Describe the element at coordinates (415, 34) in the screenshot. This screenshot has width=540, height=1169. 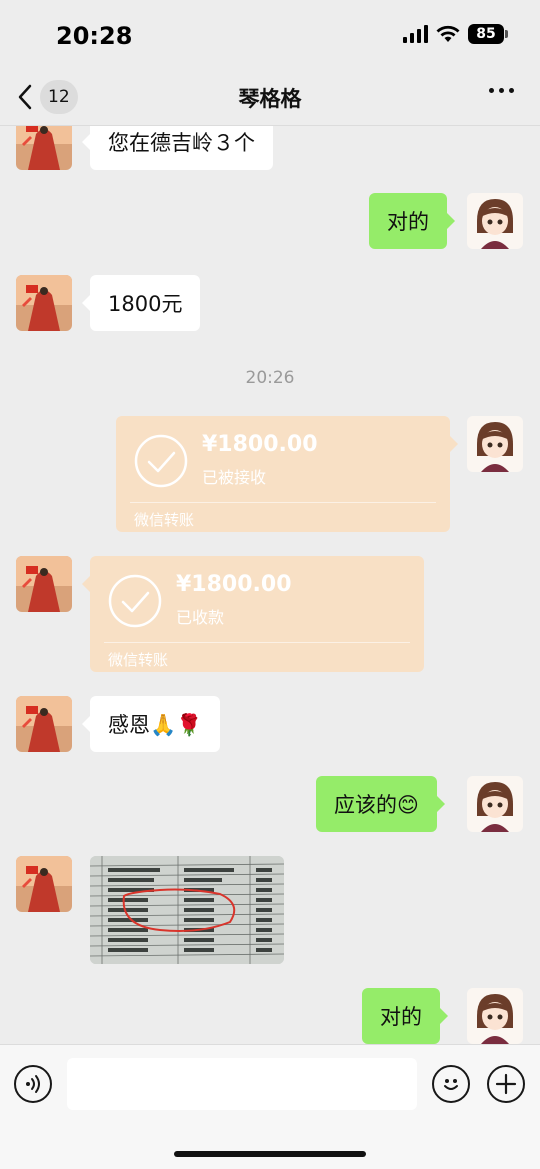
I see `cellular-signal-icon` at that location.